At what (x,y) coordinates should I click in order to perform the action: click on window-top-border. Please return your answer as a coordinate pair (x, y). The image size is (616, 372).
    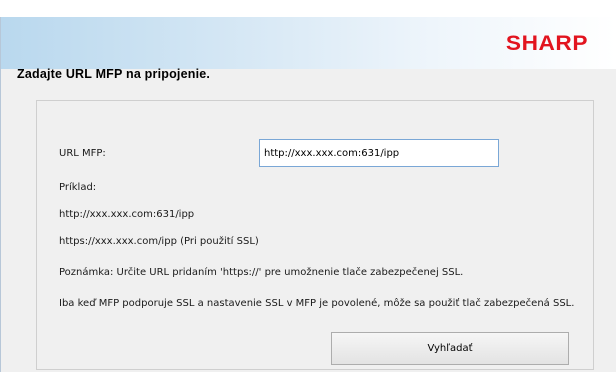
    Looking at the image, I should click on (308, 9).